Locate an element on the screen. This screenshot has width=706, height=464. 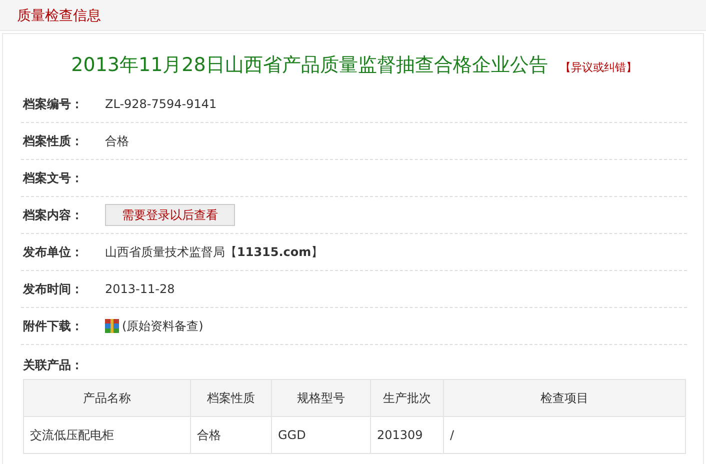
feedback-link: 【异议或纠错】 is located at coordinates (598, 67).